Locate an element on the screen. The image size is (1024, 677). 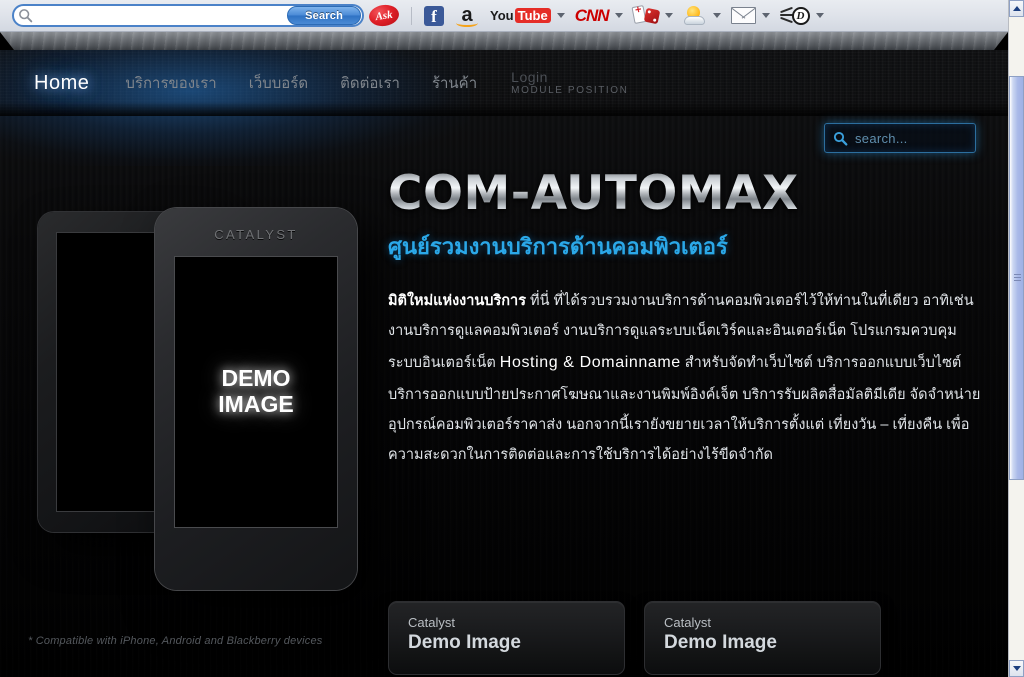
toolbar-item-facebook: f is located at coordinates (434, 16).